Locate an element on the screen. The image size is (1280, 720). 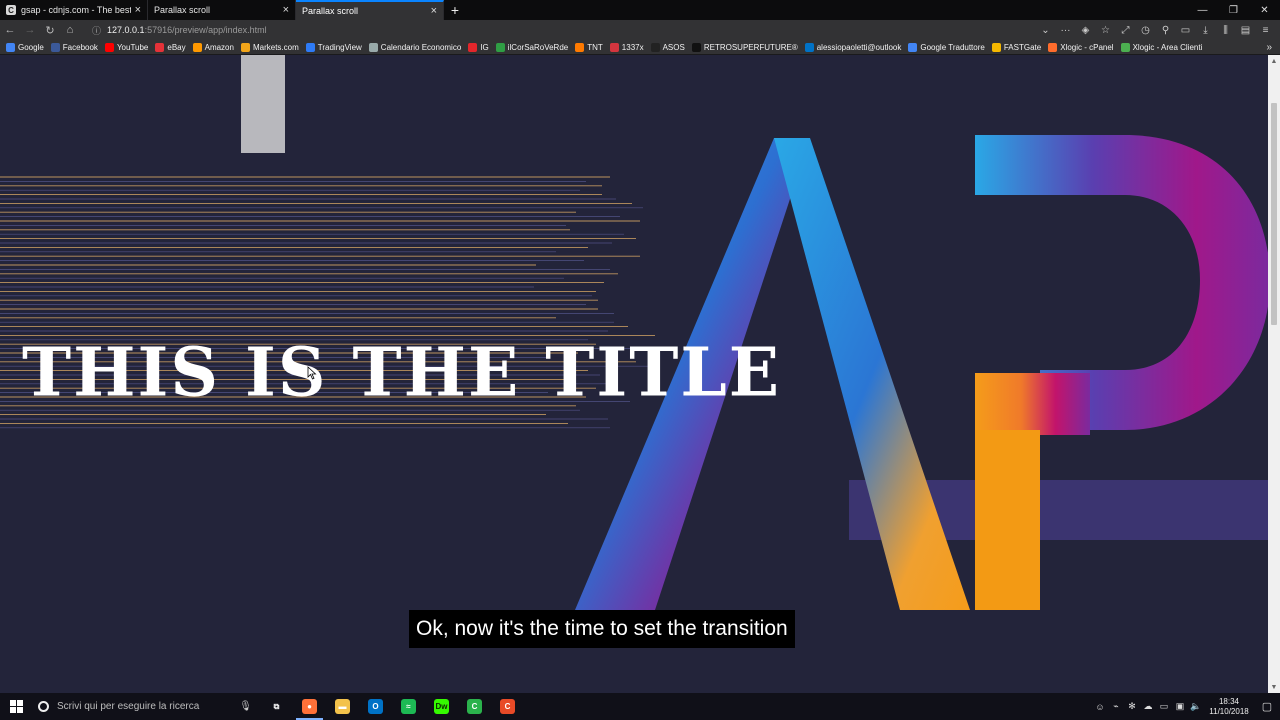
bookmark-item: eBay is located at coordinates (170, 47).